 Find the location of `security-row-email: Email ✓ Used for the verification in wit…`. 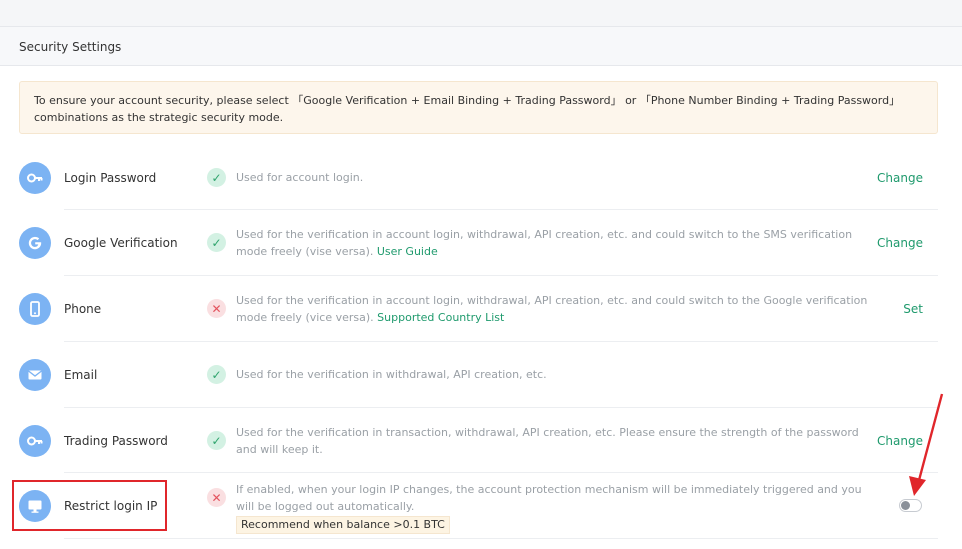

security-row-email: Email ✓ Used for the verification in wit… is located at coordinates (478, 375).